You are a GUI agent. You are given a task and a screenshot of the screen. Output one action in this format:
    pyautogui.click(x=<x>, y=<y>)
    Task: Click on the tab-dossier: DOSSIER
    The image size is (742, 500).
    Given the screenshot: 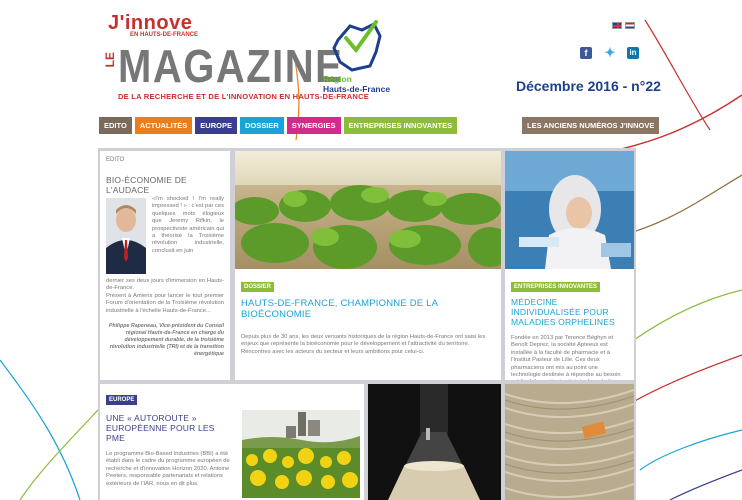 What is the action you would take?
    pyautogui.click(x=261, y=125)
    